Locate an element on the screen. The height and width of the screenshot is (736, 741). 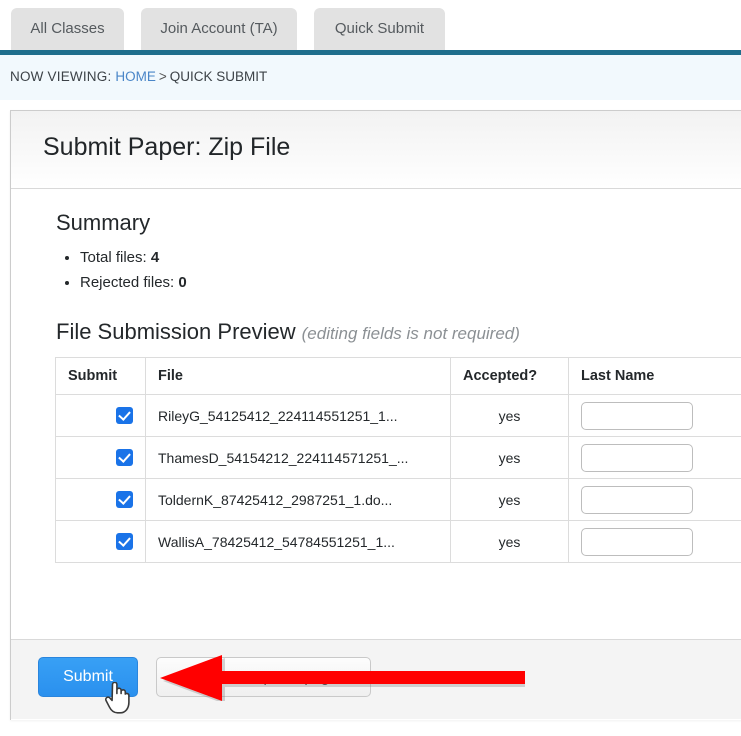
summary-list: Total files: 4 Rejected files: 0 is located at coordinates (121, 272).